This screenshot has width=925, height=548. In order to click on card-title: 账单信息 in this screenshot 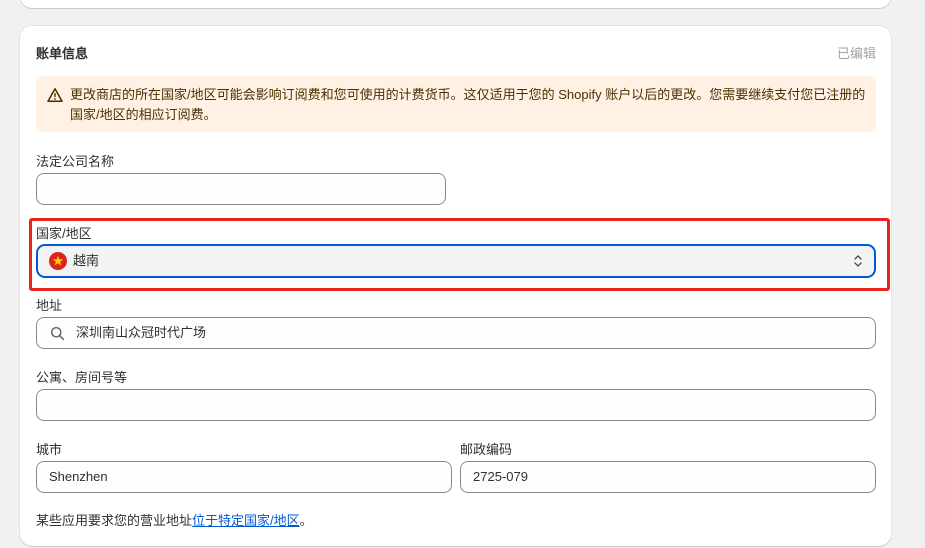, I will do `click(62, 53)`.